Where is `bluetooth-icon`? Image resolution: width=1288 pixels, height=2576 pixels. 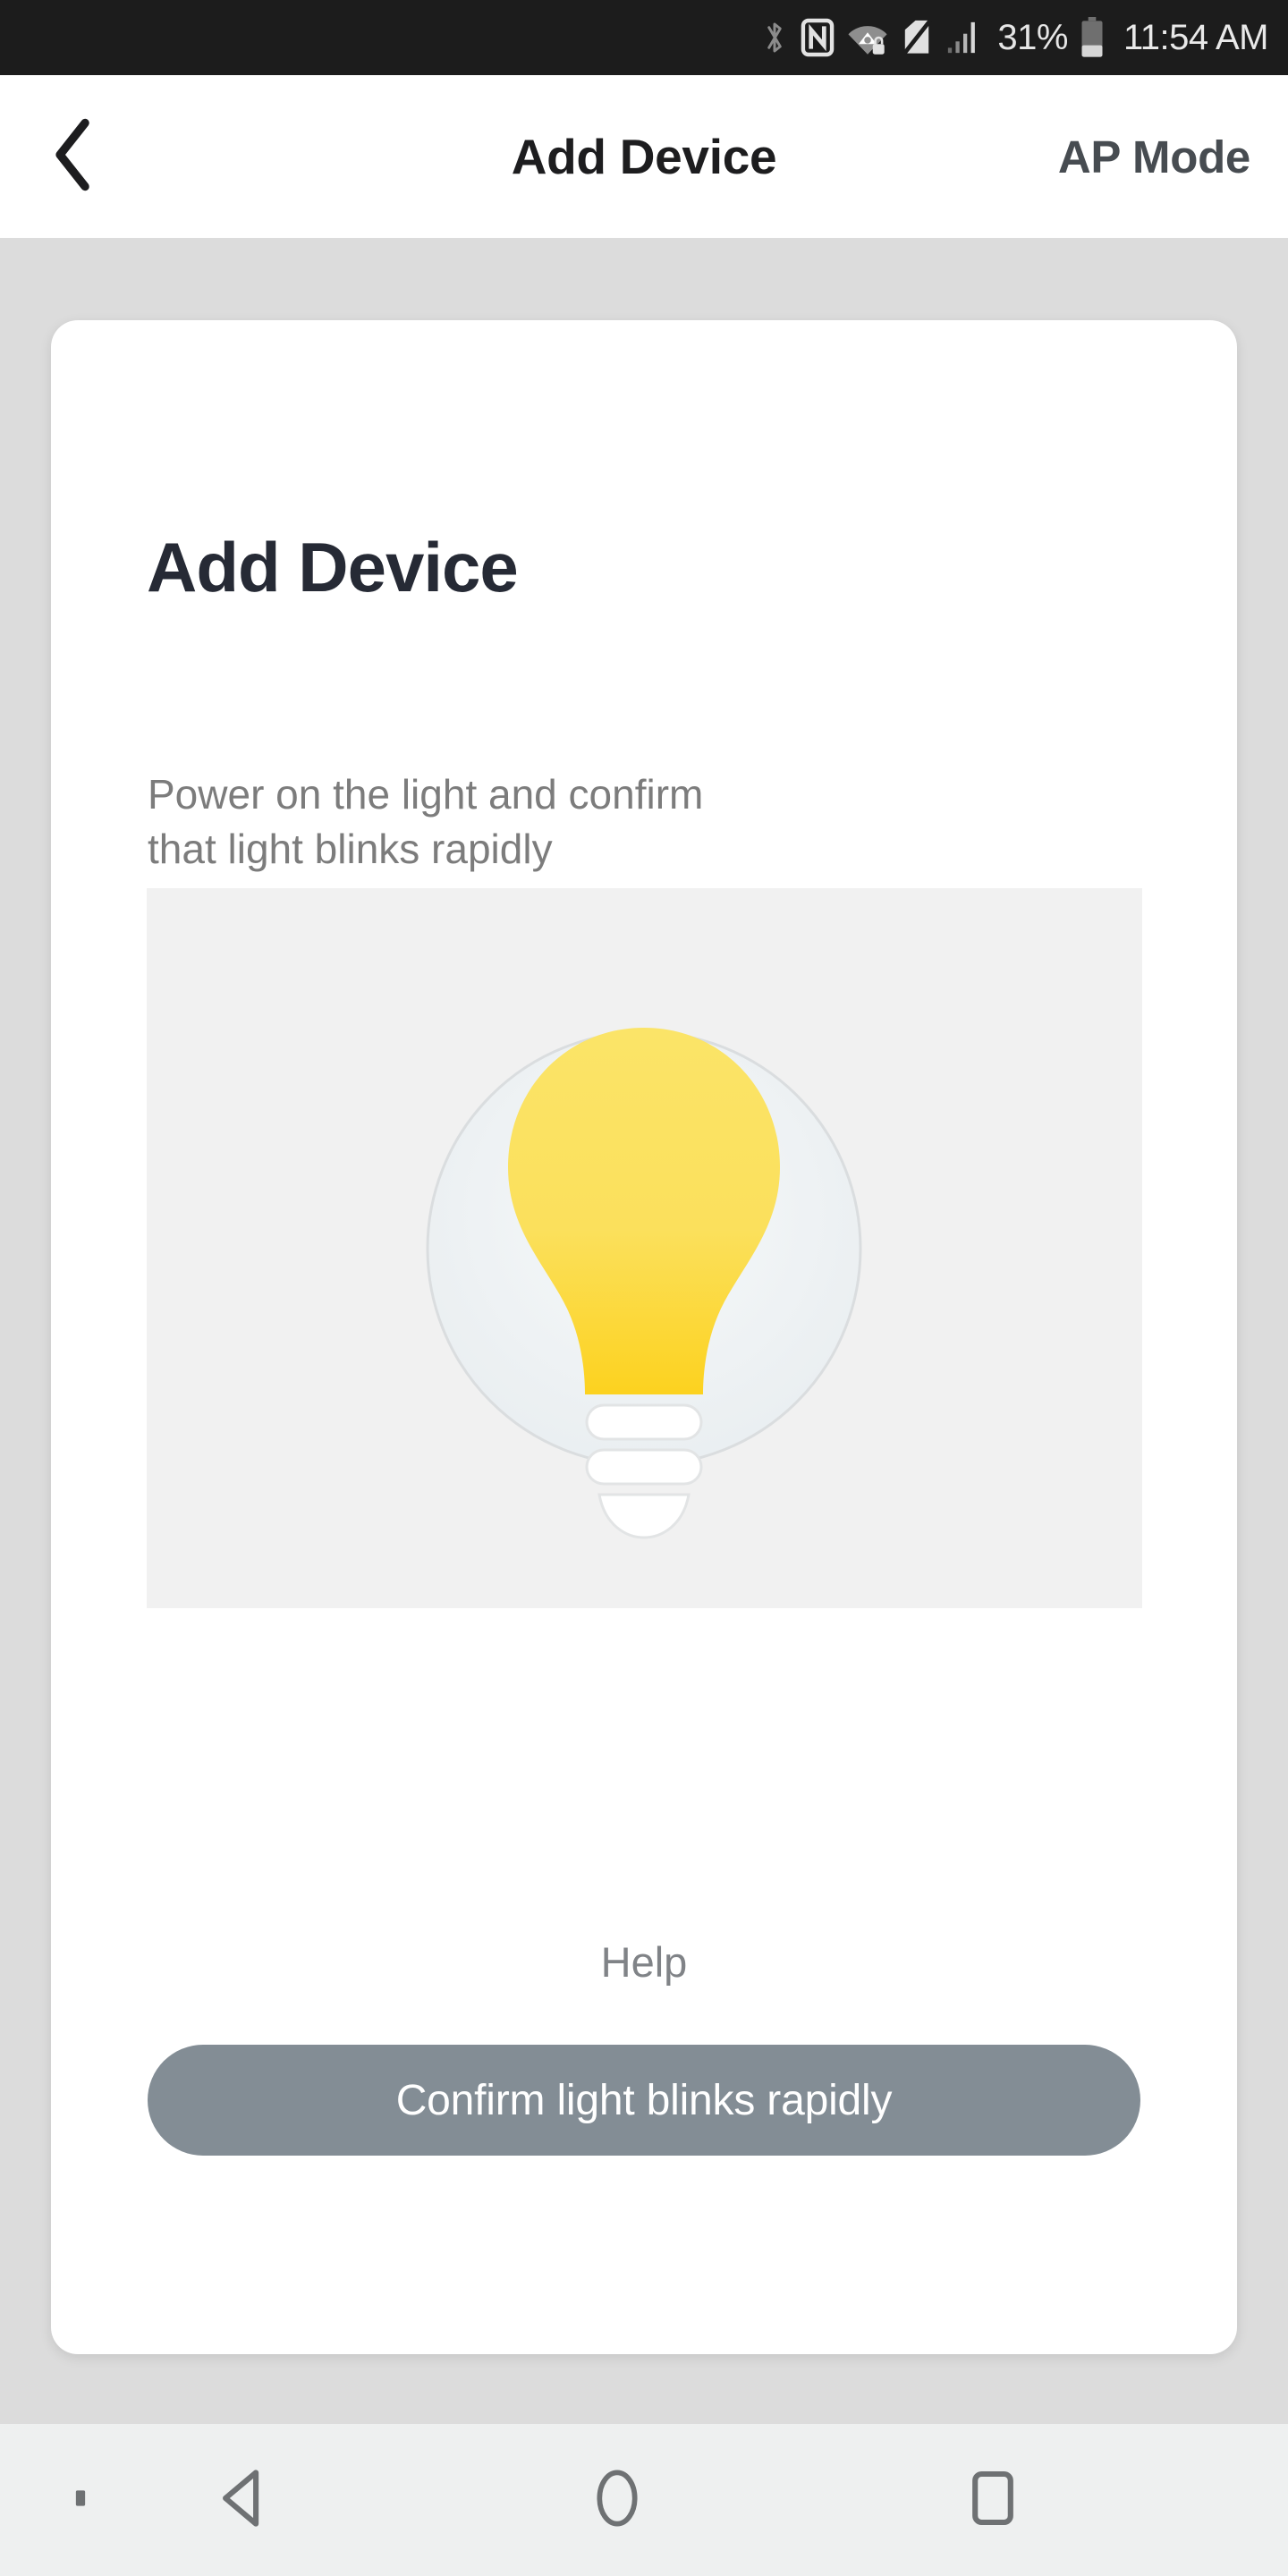
bluetooth-icon is located at coordinates (774, 37).